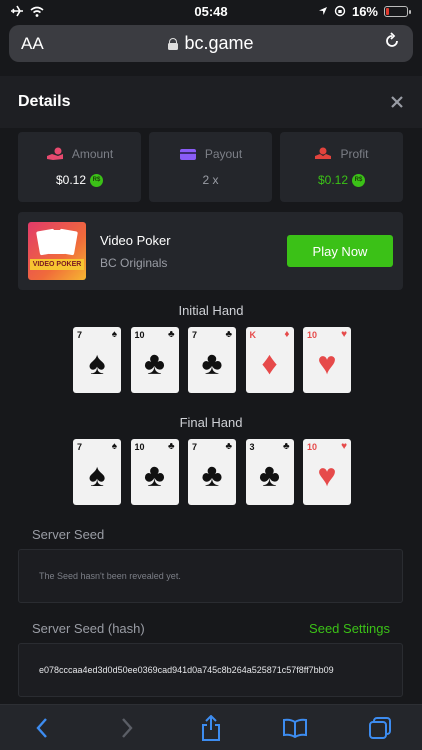 This screenshot has width=422, height=750. Describe the element at coordinates (17, 11) in the screenshot. I see `airplane-icon` at that location.